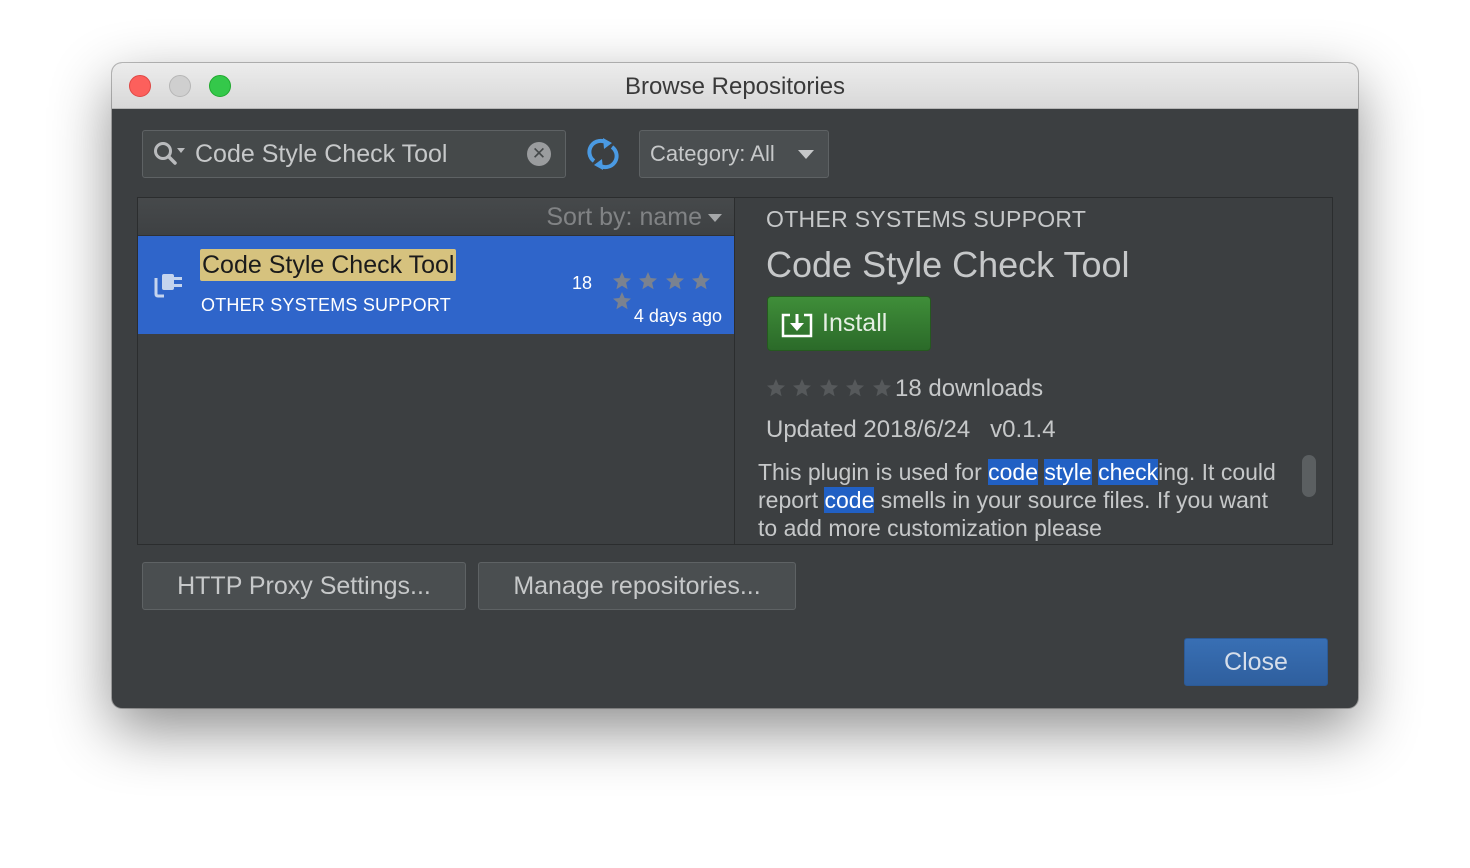 This screenshot has width=1470, height=868. I want to click on refresh-icon, so click(603, 154).